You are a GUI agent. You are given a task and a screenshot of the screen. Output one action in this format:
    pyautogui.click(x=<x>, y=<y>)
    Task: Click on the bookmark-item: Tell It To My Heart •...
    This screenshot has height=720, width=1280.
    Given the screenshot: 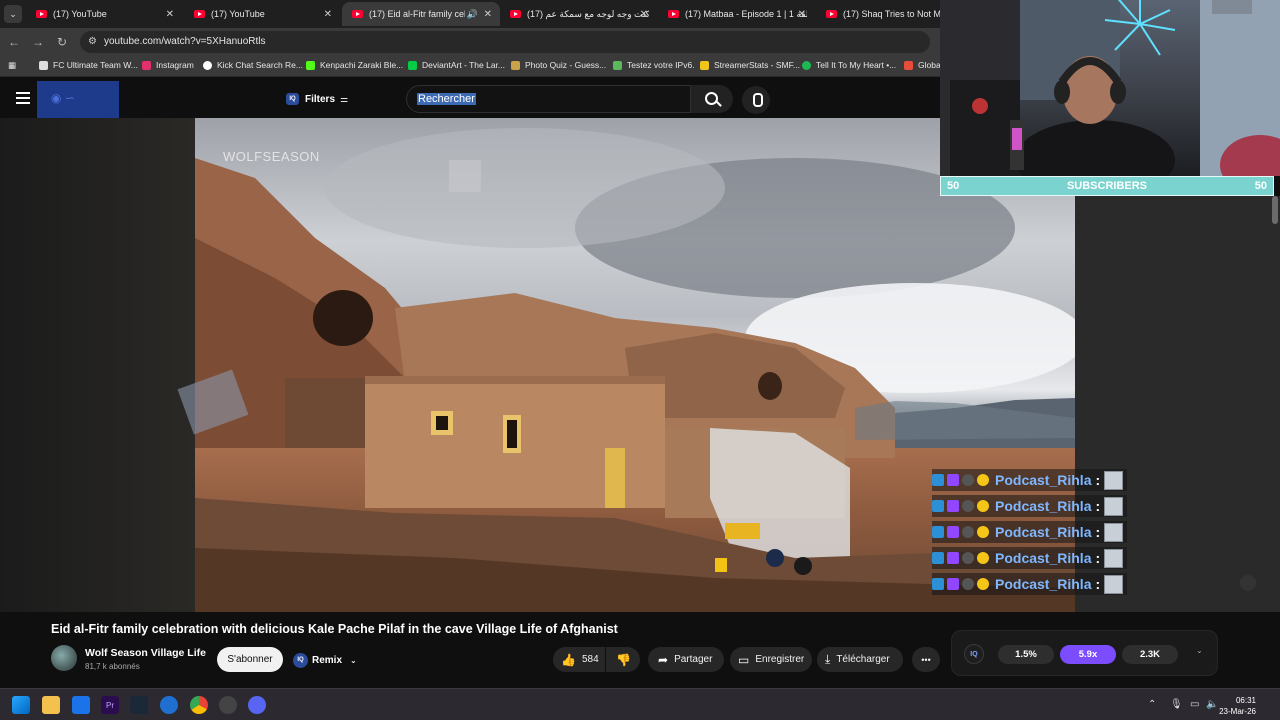 What is the action you would take?
    pyautogui.click(x=849, y=65)
    